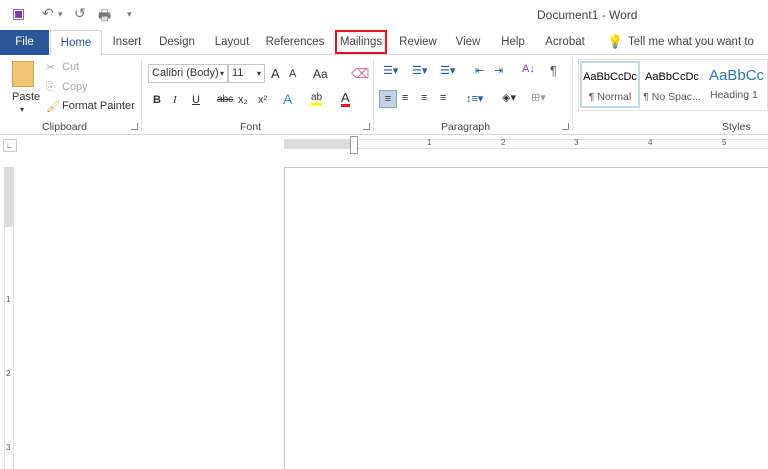 The image size is (768, 469). Describe the element at coordinates (528, 69) in the screenshot. I see `sort-icon: A↓` at that location.